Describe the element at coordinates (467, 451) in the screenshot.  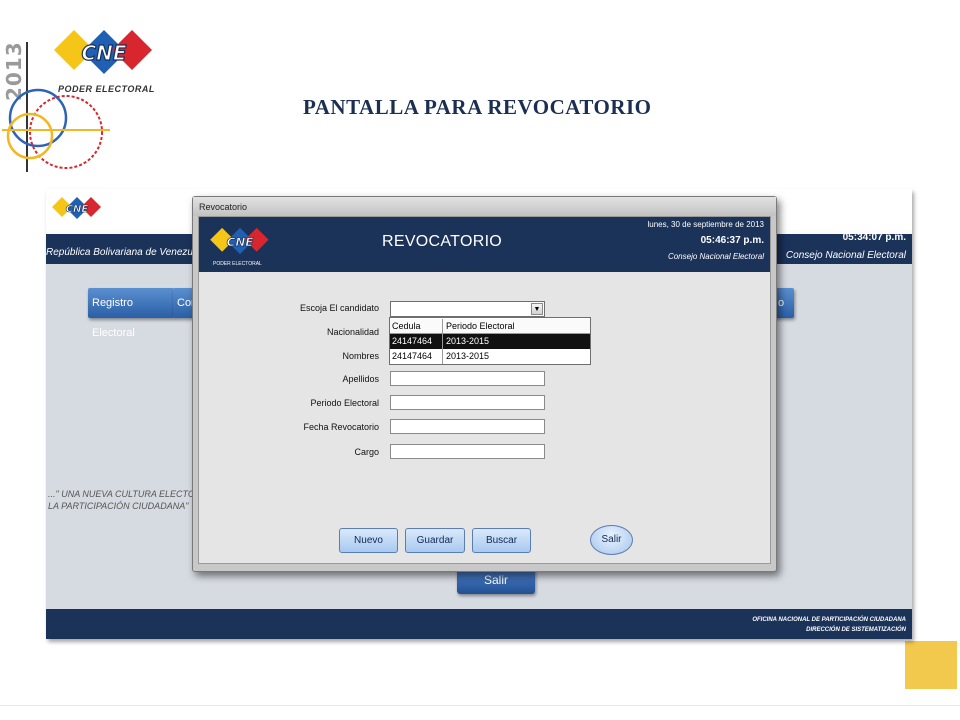
I see `cargo-field` at that location.